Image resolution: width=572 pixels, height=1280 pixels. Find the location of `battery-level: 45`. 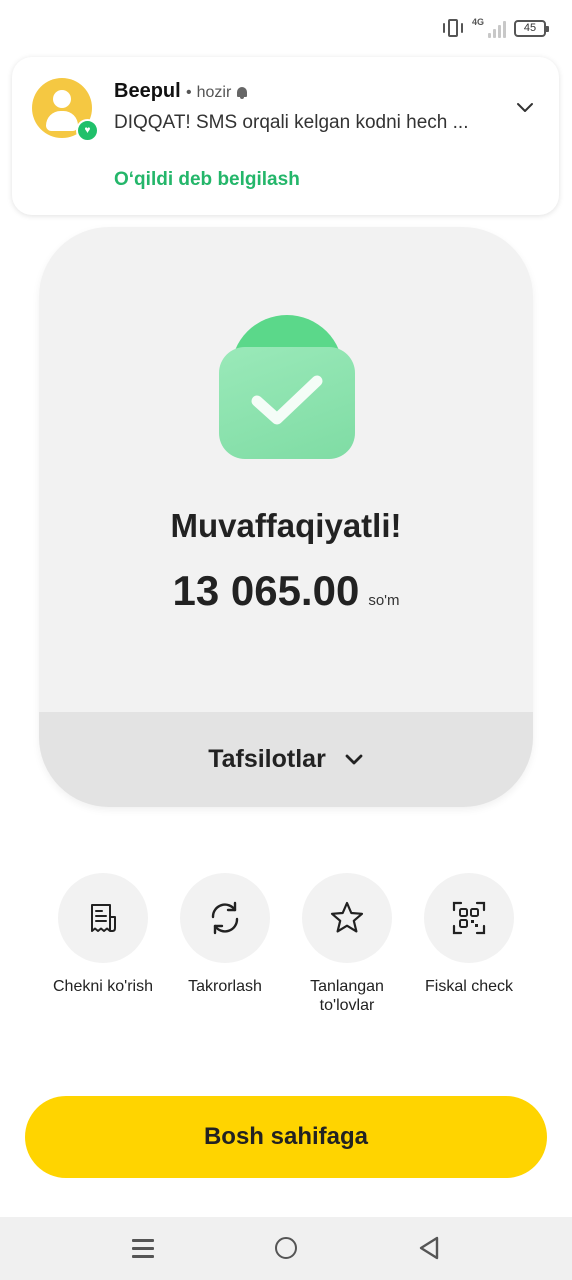

battery-level: 45 is located at coordinates (530, 28).